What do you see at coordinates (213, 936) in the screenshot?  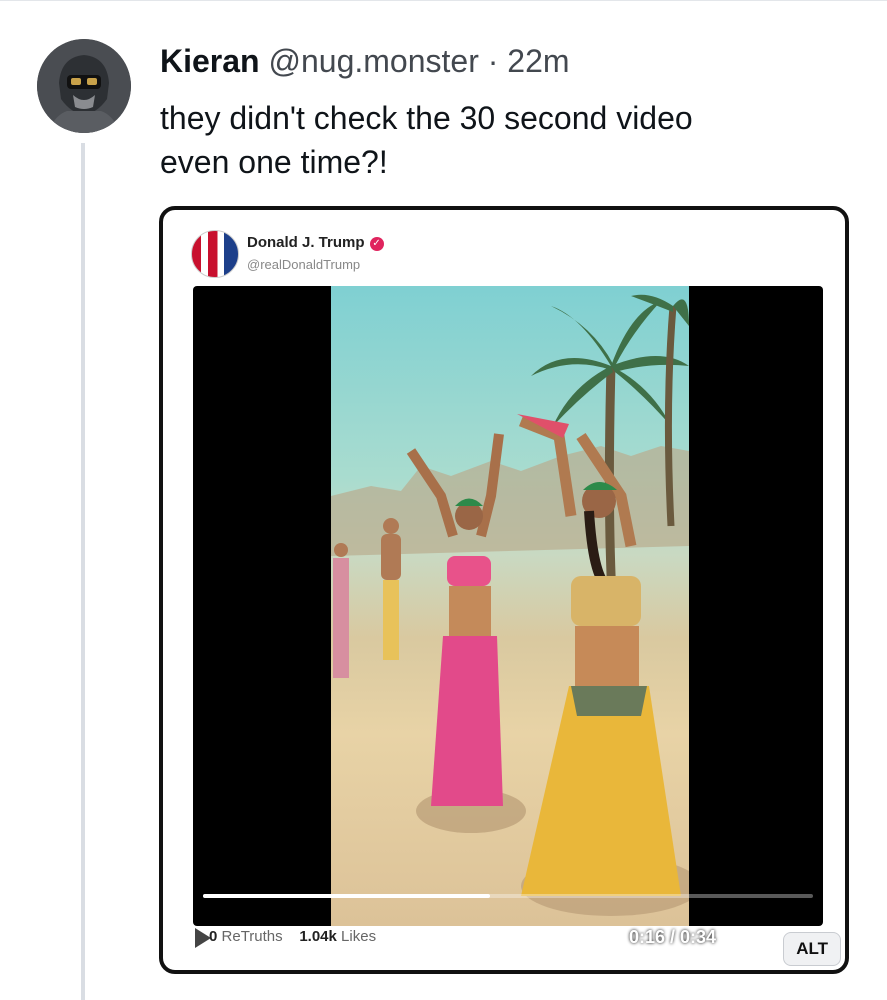 I see `retruths-count: 0` at bounding box center [213, 936].